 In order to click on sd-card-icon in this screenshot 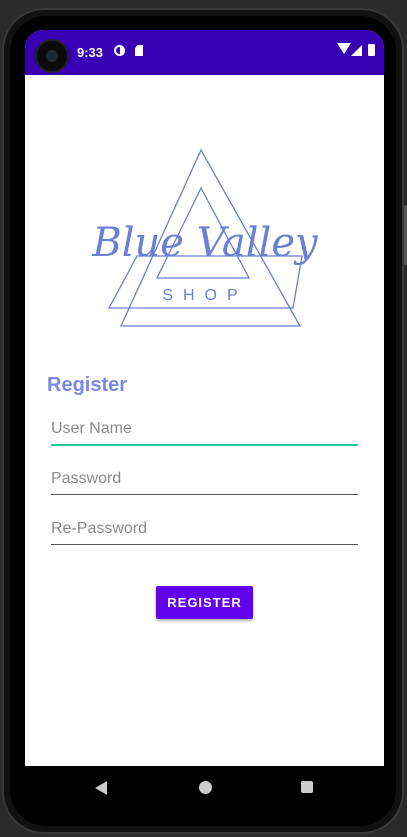, I will do `click(139, 50)`.